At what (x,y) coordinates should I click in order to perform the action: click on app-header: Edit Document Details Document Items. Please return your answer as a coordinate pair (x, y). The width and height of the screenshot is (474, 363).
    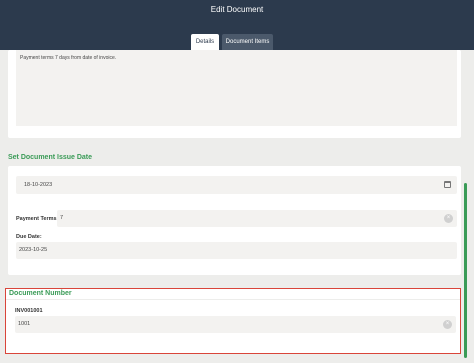
    Looking at the image, I should click on (237, 25).